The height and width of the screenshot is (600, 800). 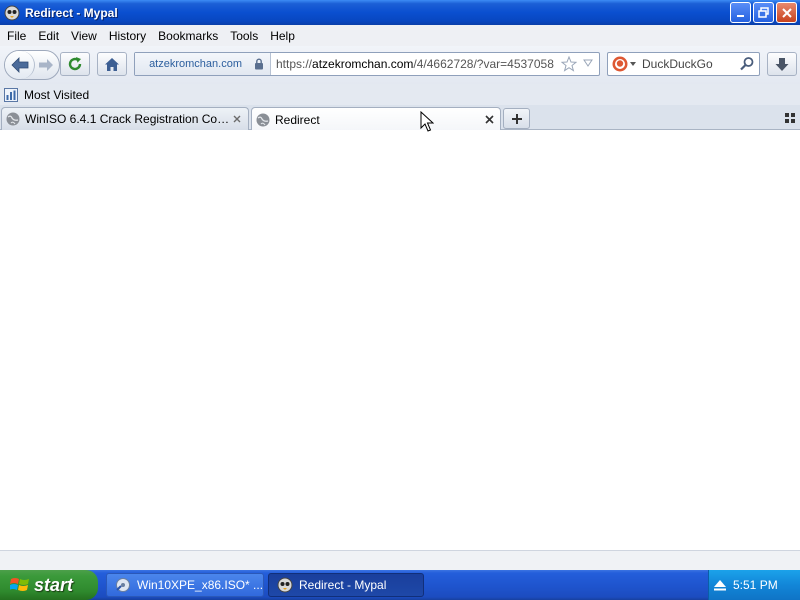 What do you see at coordinates (56, 95) in the screenshot?
I see `most-visited-bookmark: Most Visited` at bounding box center [56, 95].